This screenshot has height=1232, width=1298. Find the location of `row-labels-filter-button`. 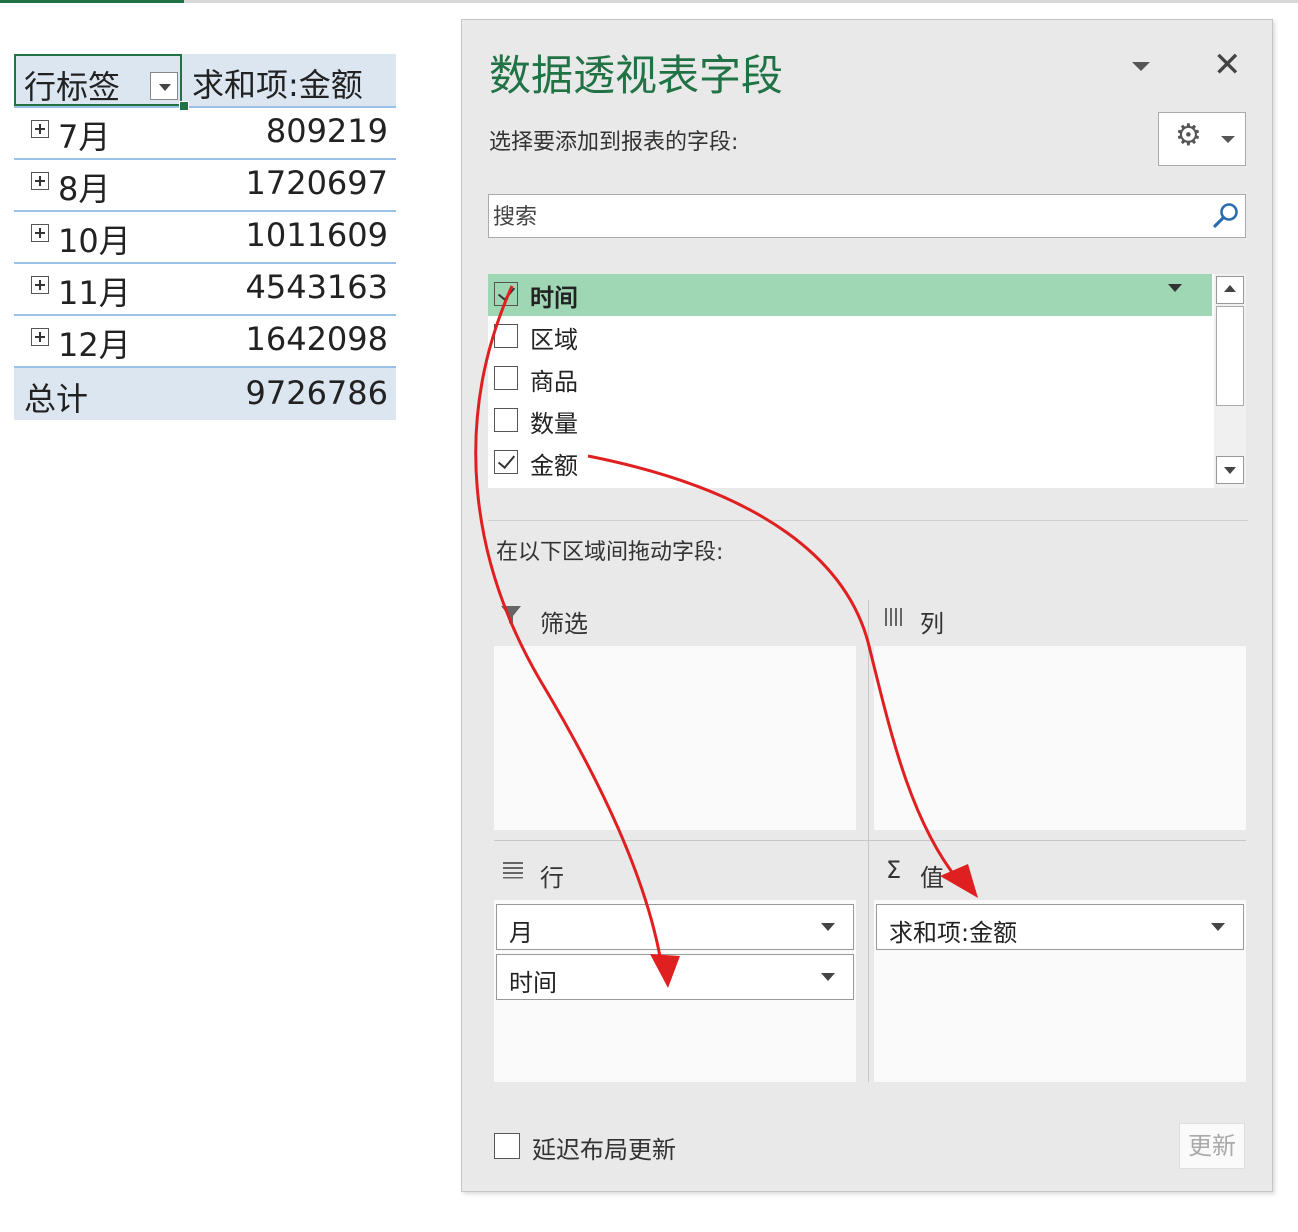

row-labels-filter-button is located at coordinates (164, 86).